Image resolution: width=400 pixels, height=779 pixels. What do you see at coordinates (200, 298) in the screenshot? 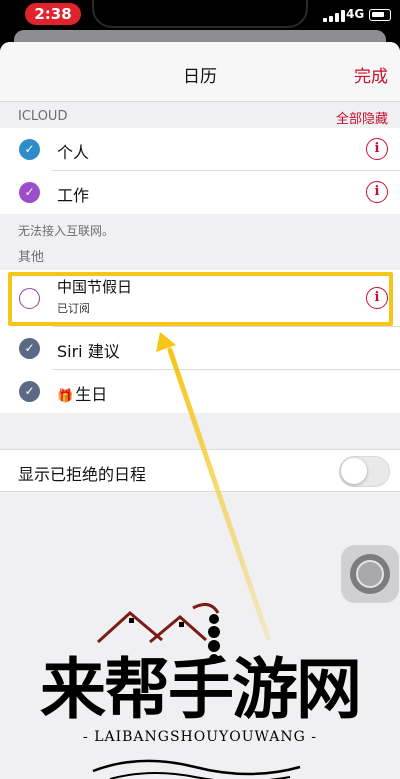
I see `calendar-row-holiday: 中国节假日 已订阅 i` at bounding box center [200, 298].